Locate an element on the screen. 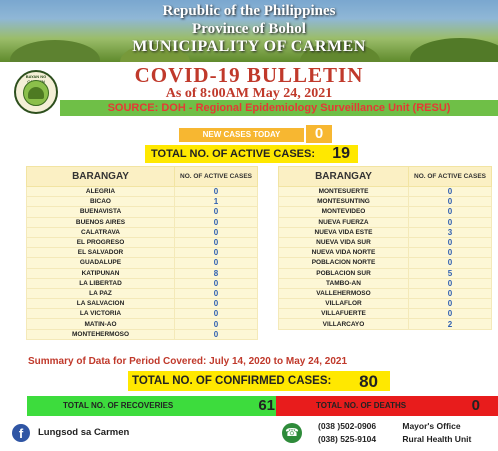  table-row: EL SALVADOR 0 is located at coordinates (142, 253).